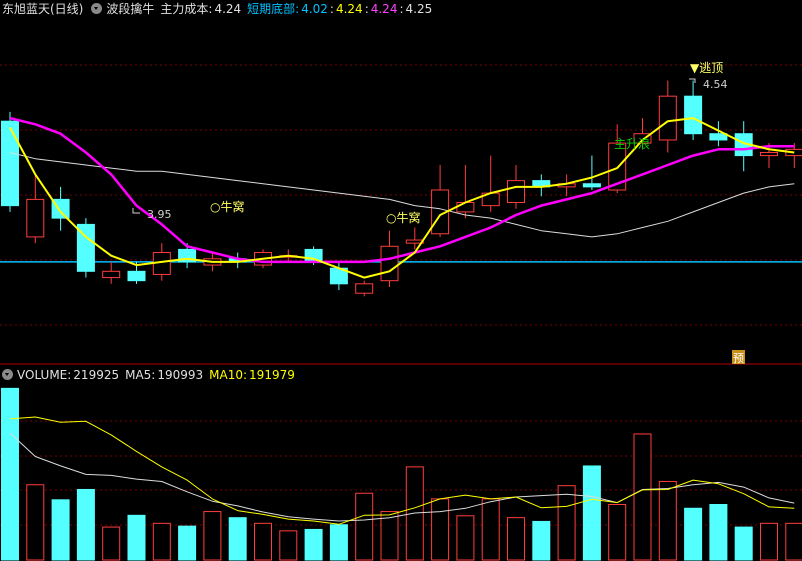 This screenshot has width=802, height=561. I want to click on low-price-label: 3.95, so click(159, 214).